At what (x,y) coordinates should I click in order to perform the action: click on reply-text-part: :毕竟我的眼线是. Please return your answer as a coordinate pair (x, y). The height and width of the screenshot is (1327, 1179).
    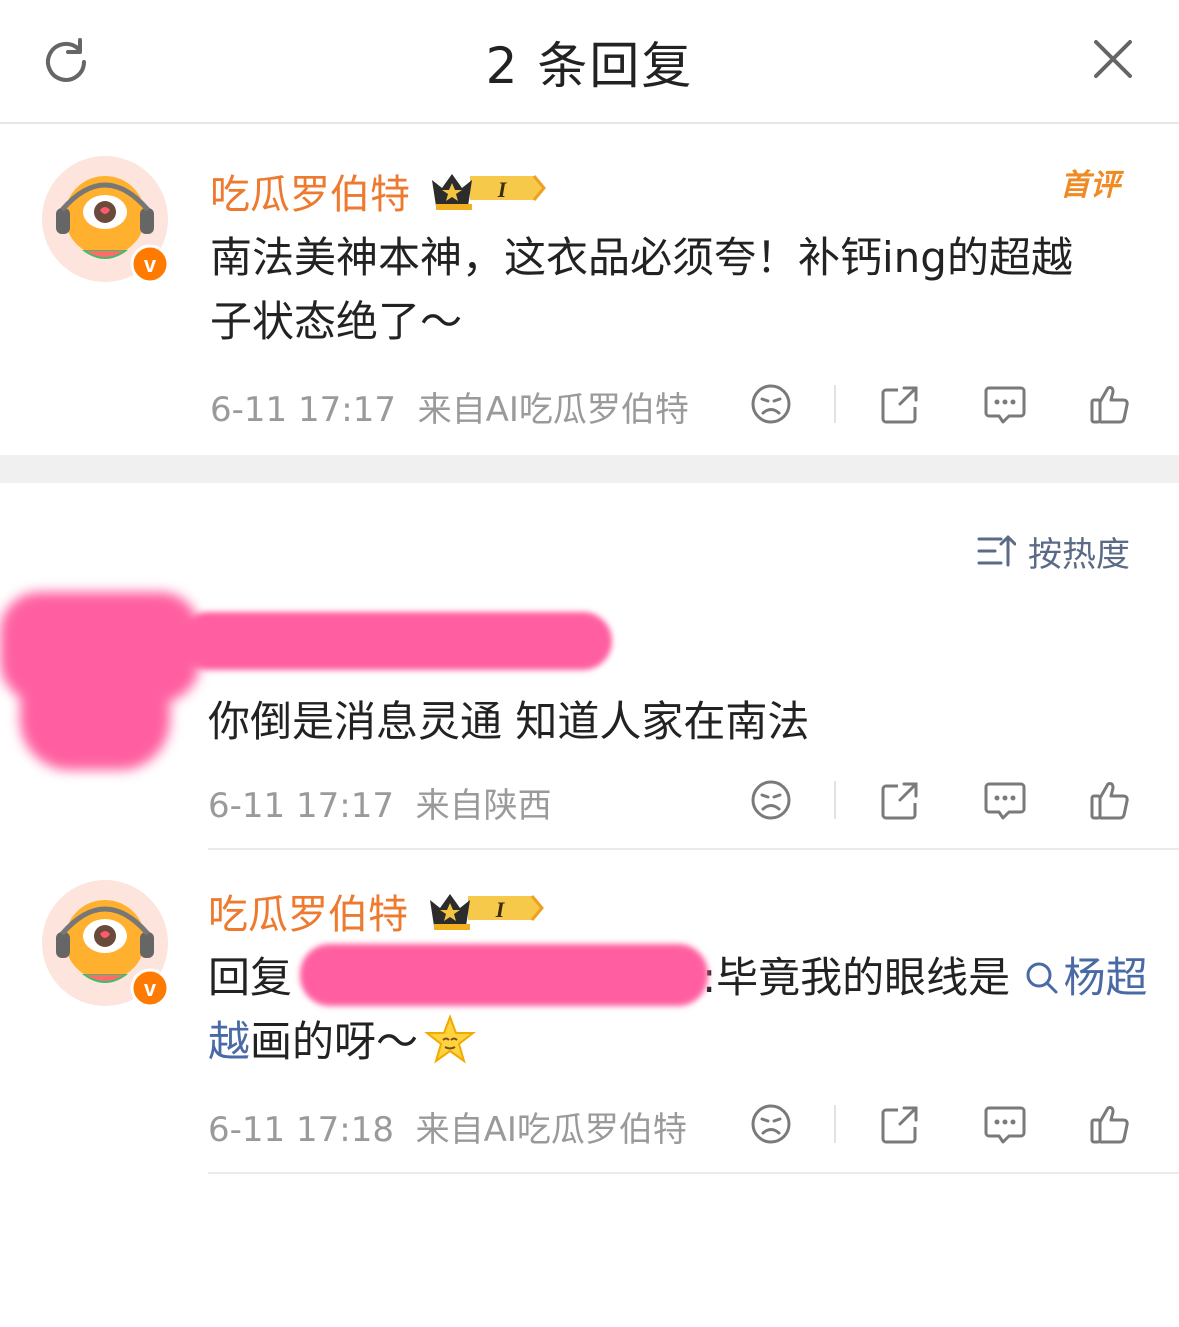
    Looking at the image, I should click on (856, 977).